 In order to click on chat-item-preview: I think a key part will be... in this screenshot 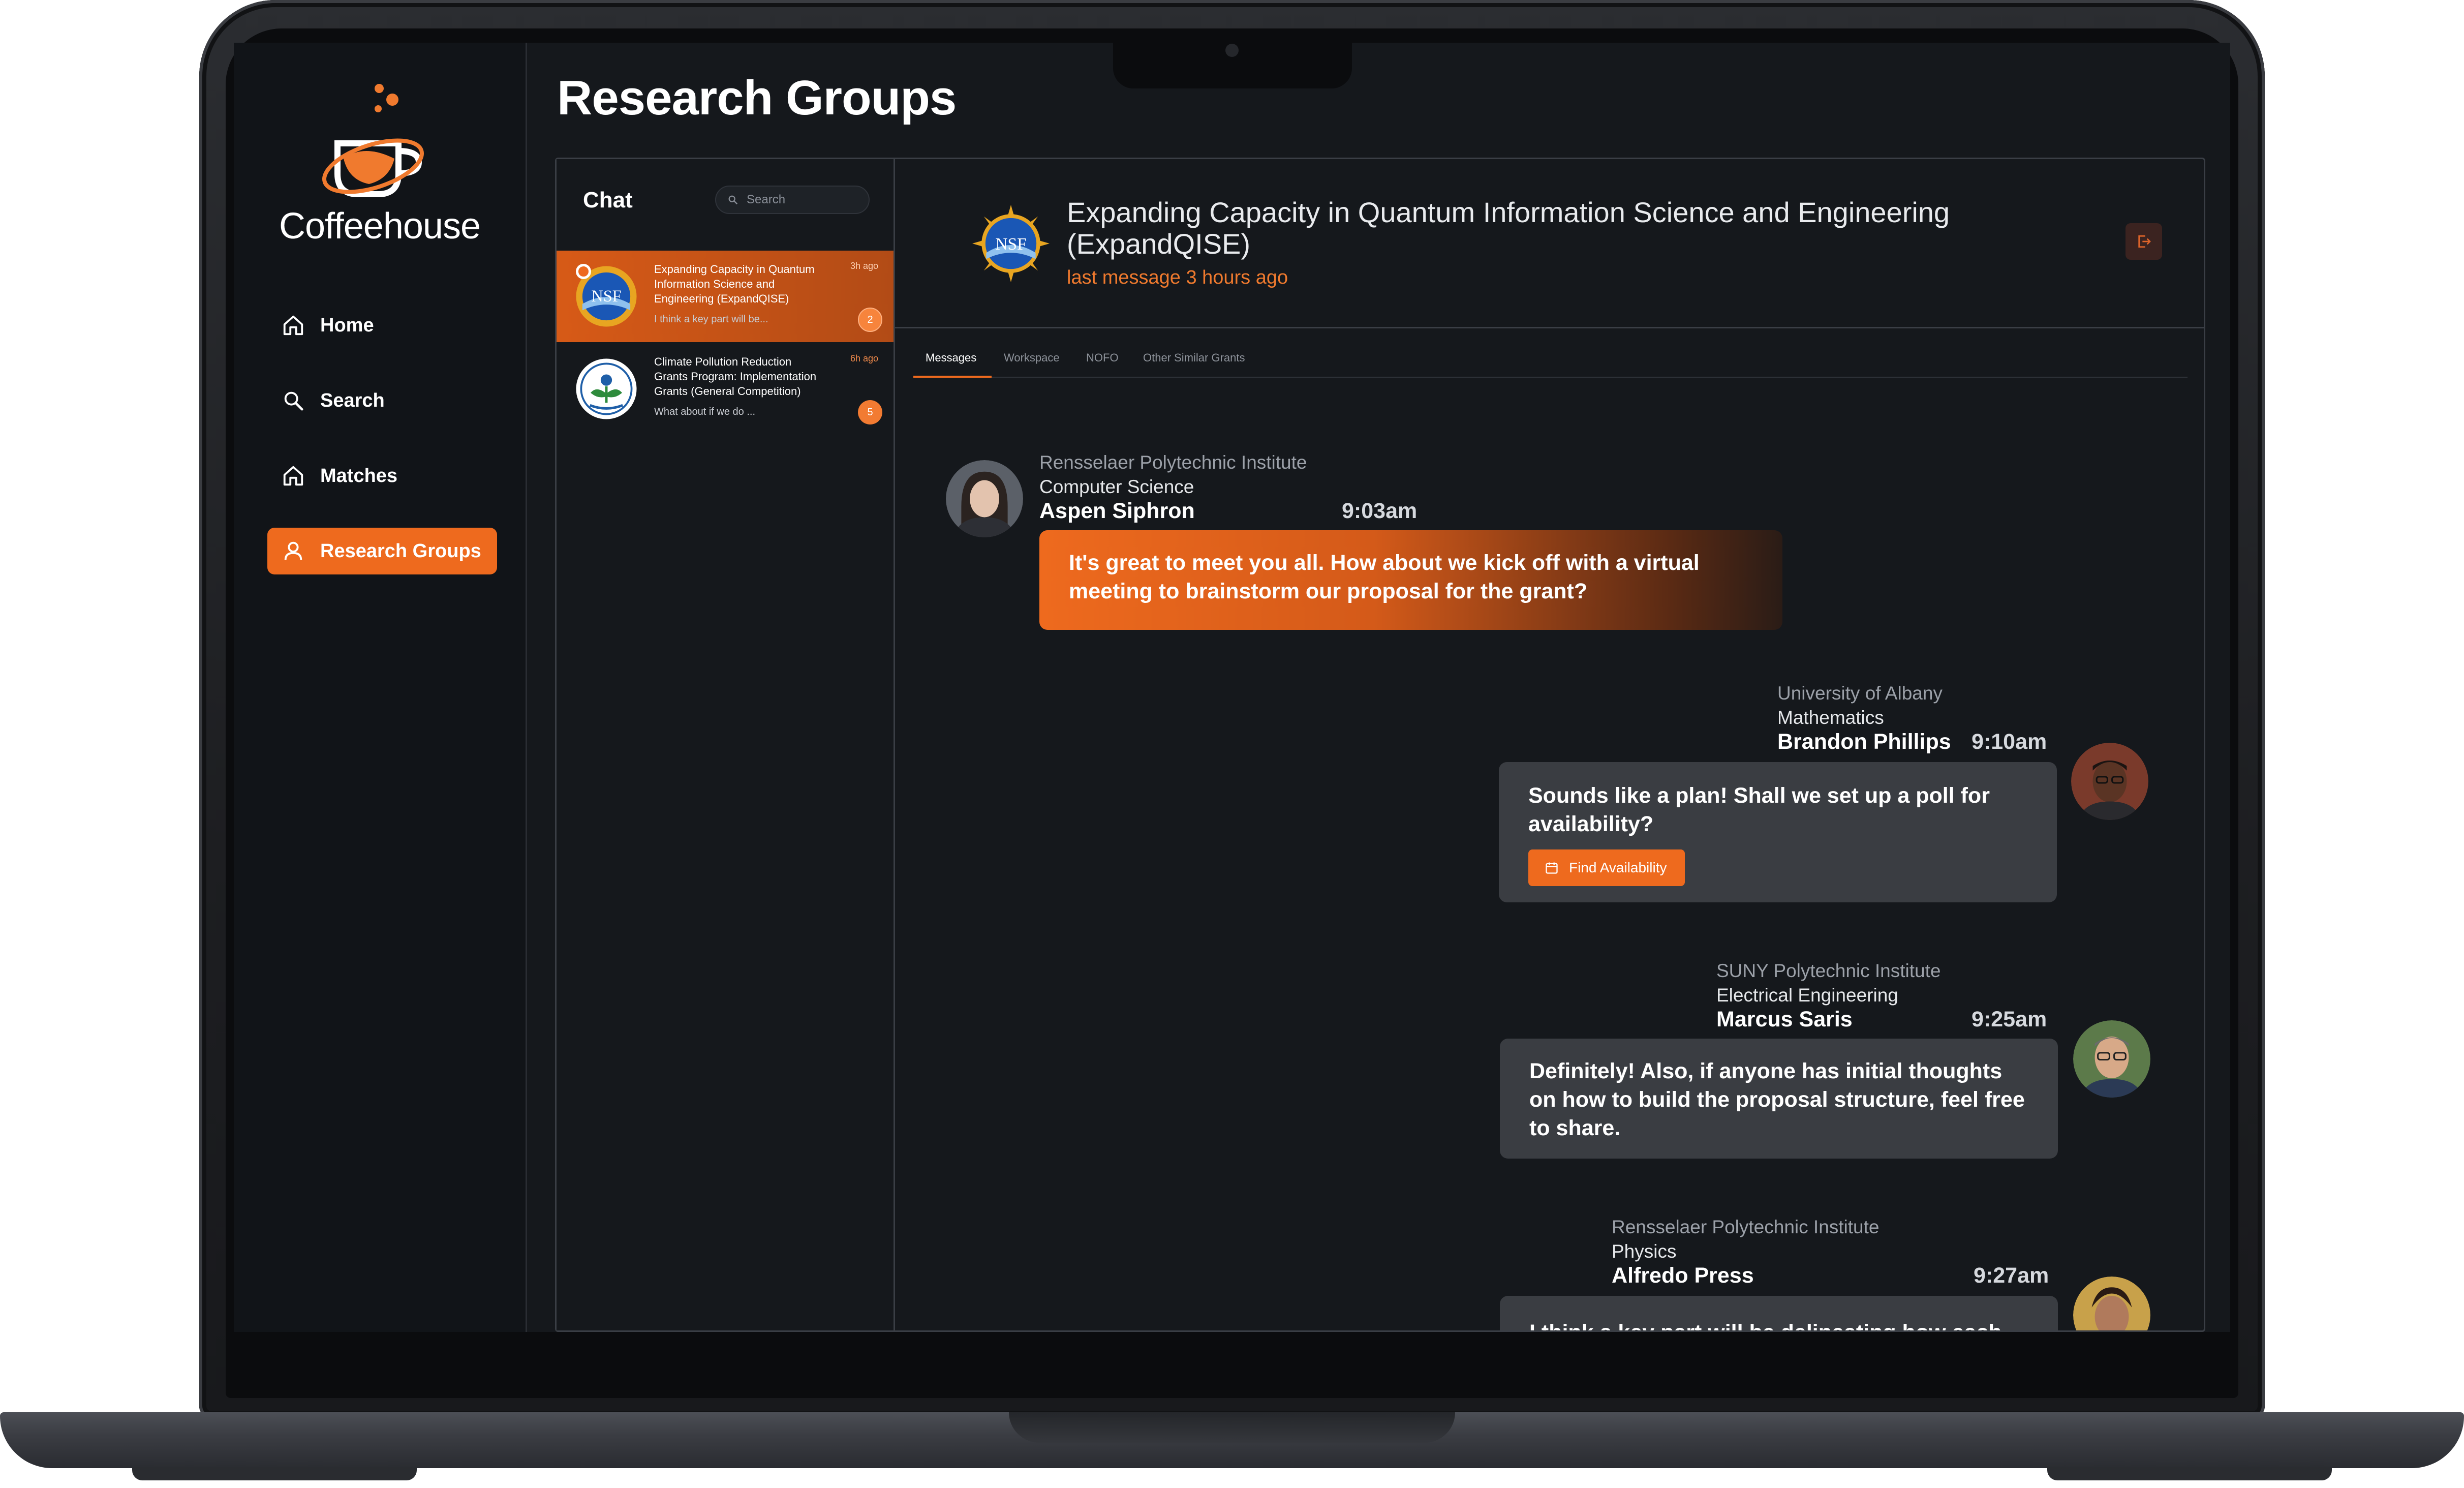, I will do `click(711, 320)`.